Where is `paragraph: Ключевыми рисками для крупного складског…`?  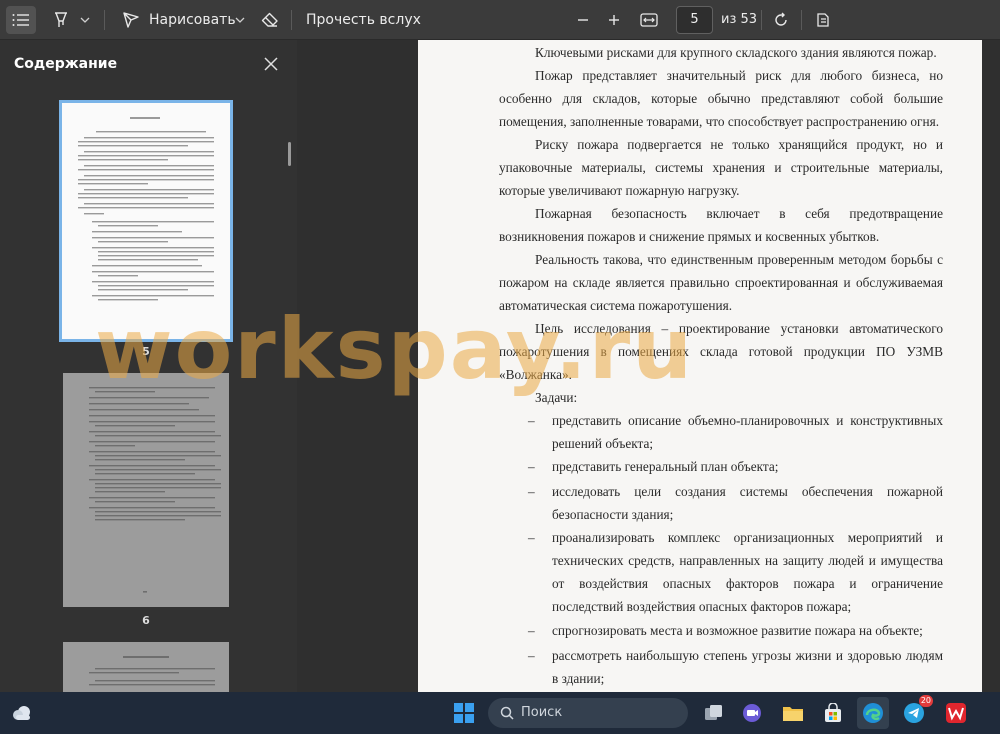
paragraph: Ключевыми рисками для крупного складског… is located at coordinates (736, 52).